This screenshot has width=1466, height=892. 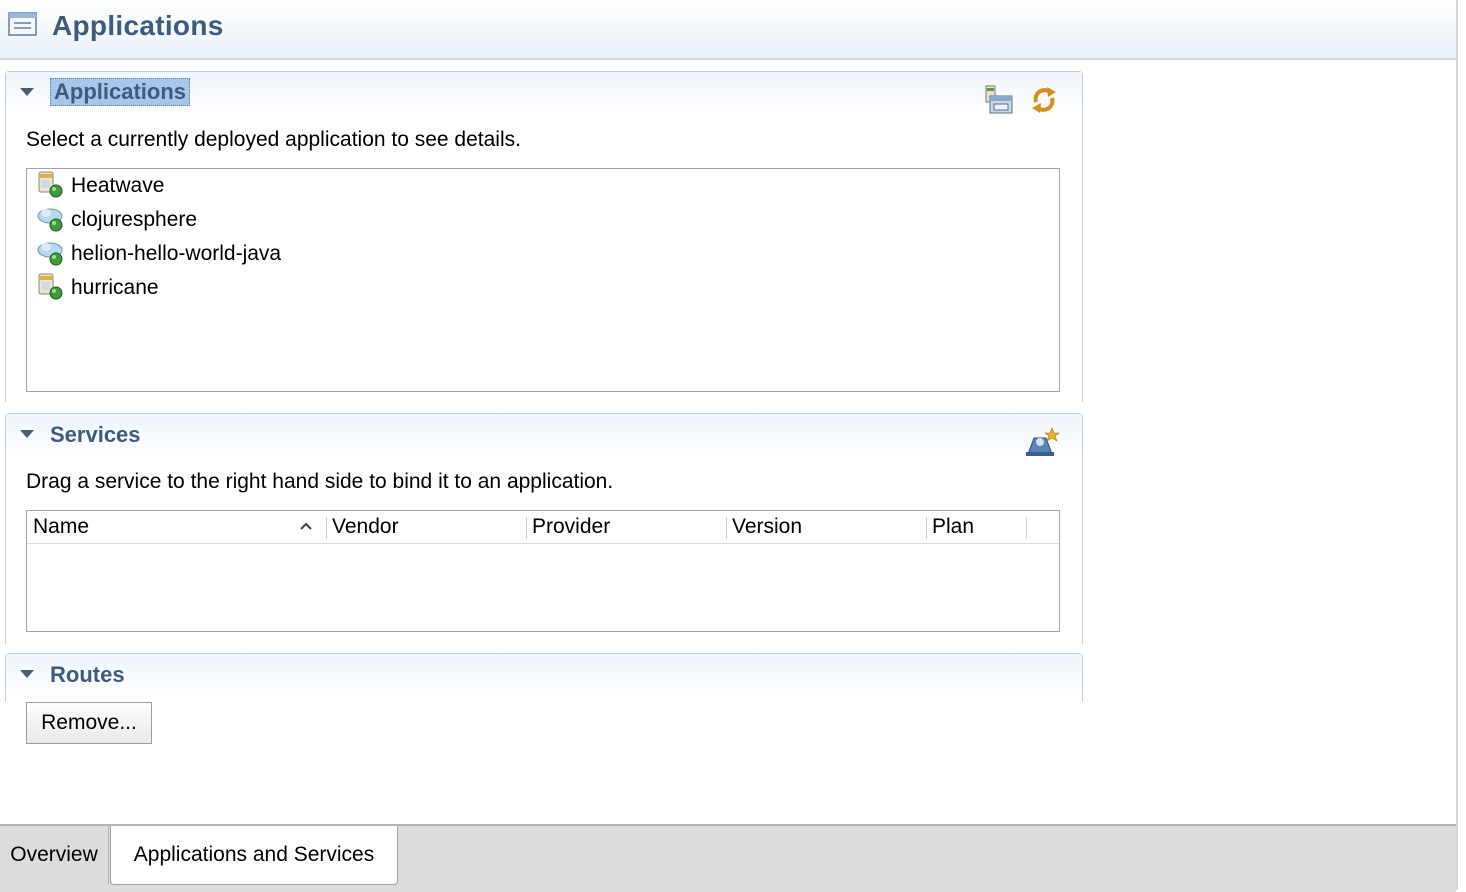 What do you see at coordinates (627, 527) in the screenshot?
I see `column-header-provider: Provider` at bounding box center [627, 527].